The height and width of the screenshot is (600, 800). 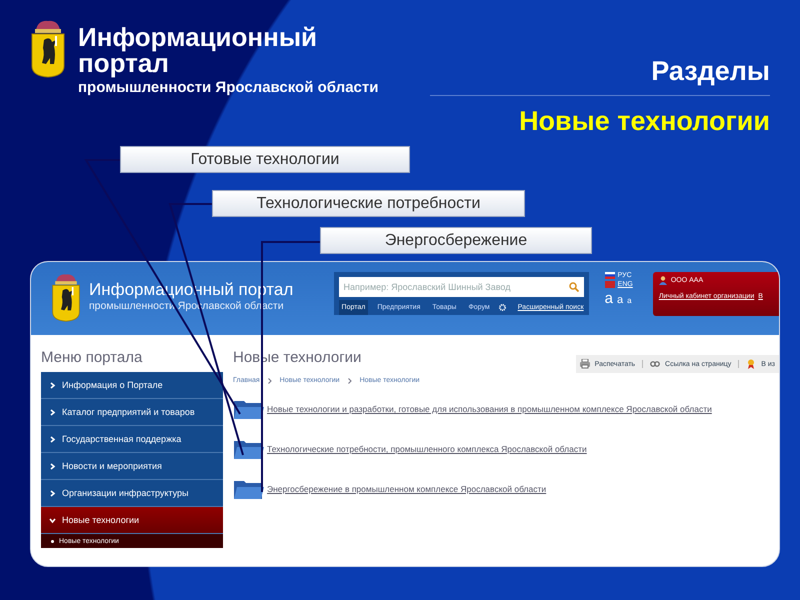 What do you see at coordinates (265, 159) in the screenshot?
I see `callout-label: Готовые технологии` at bounding box center [265, 159].